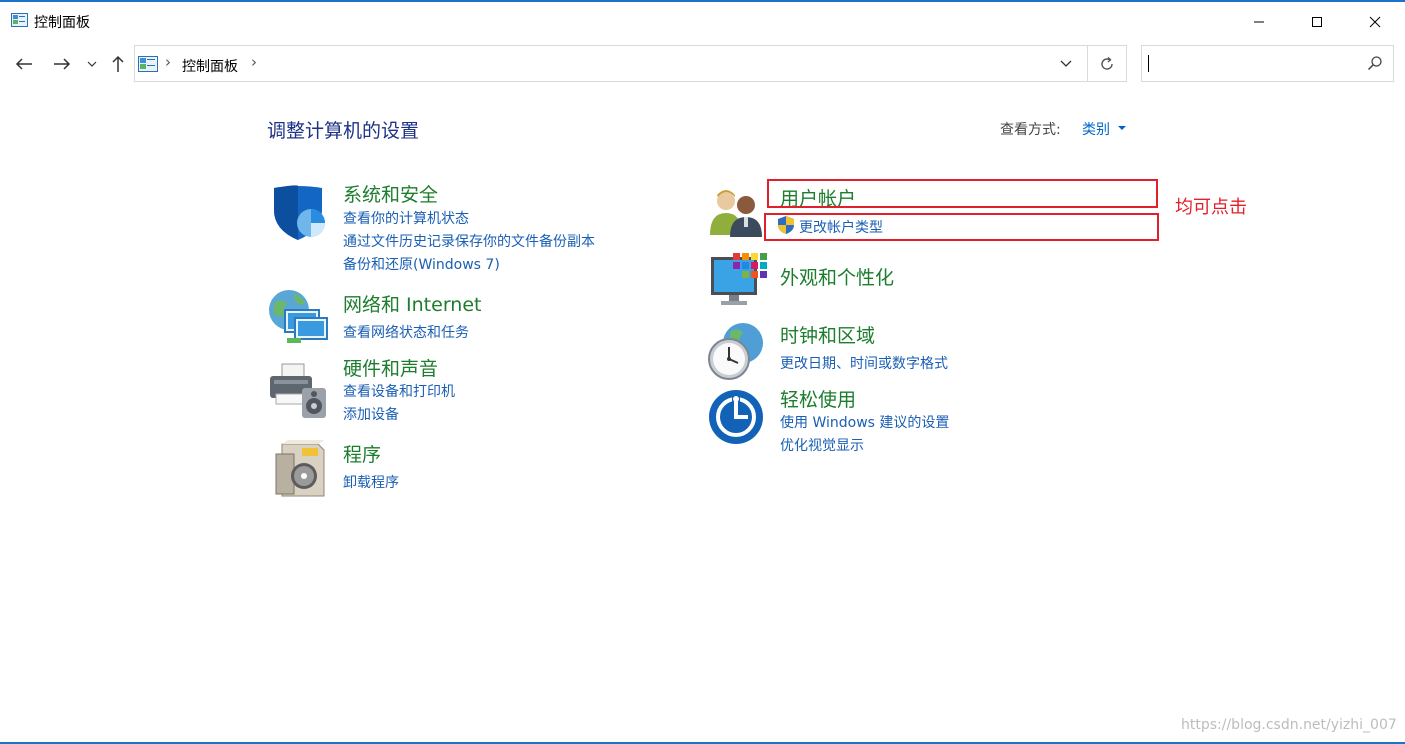  I want to click on category-ease-of-access: 轻松使用, so click(818, 398).